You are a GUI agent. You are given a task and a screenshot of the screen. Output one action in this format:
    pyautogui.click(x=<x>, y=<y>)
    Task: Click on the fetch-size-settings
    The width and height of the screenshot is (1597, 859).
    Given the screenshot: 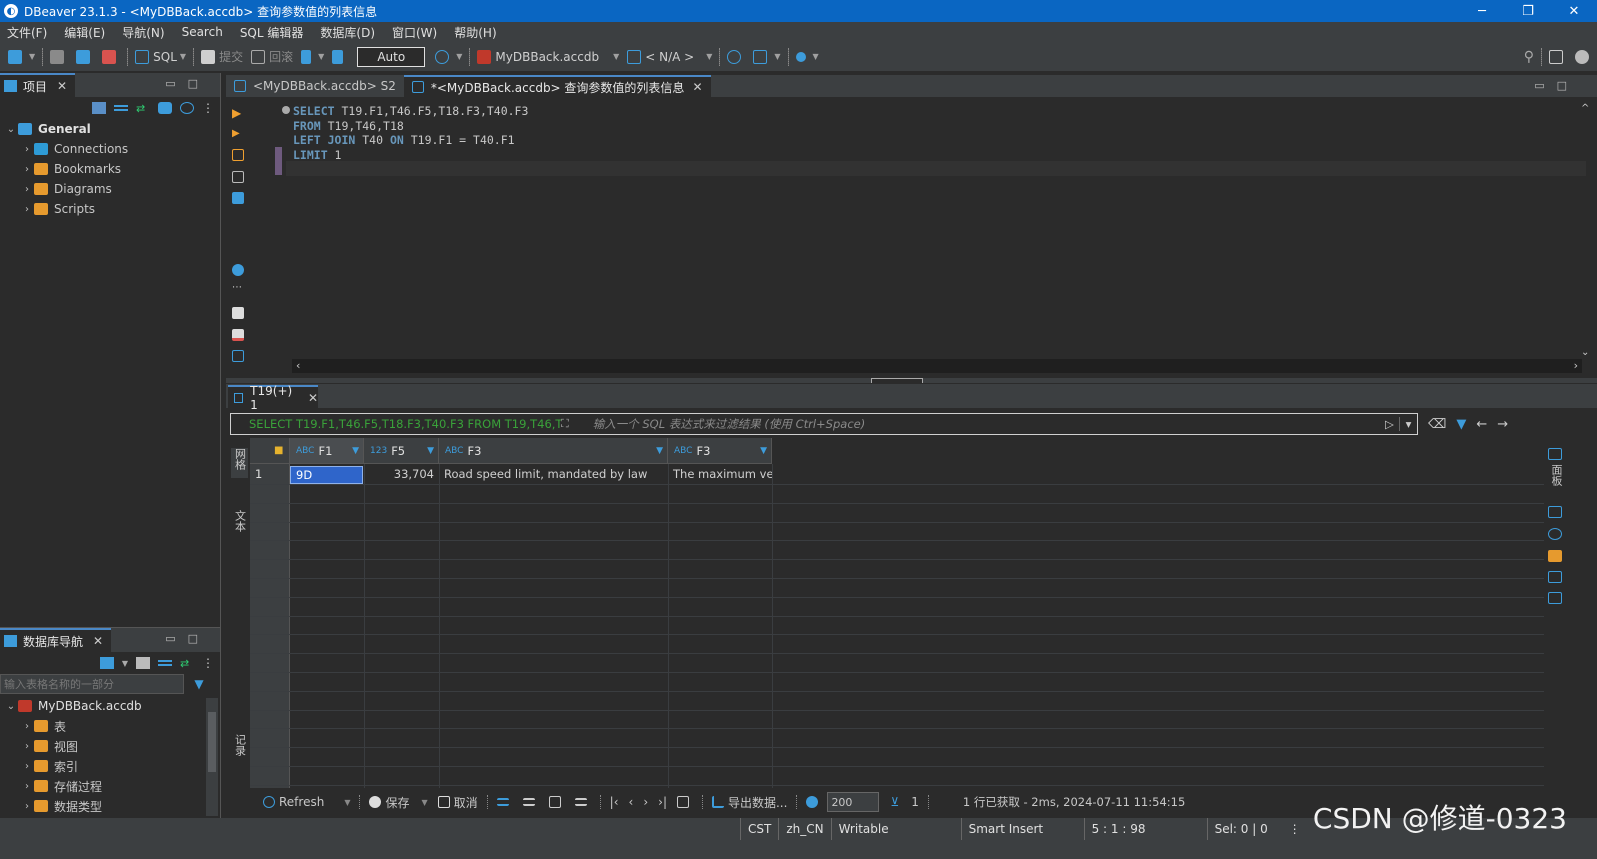 What is the action you would take?
    pyautogui.click(x=814, y=802)
    